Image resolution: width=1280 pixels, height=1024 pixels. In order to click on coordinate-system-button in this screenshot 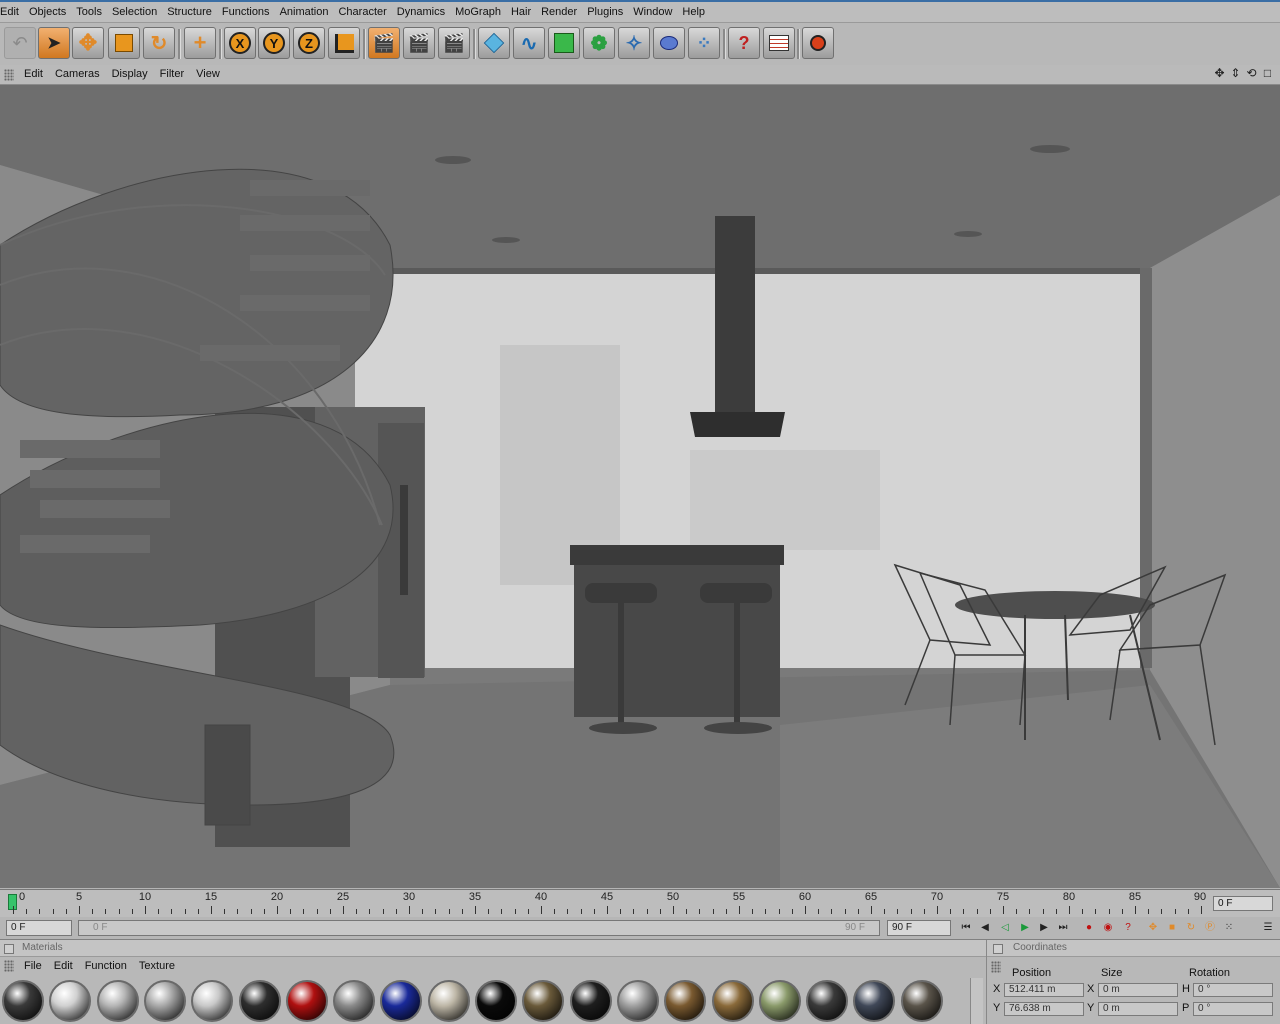, I will do `click(344, 43)`.